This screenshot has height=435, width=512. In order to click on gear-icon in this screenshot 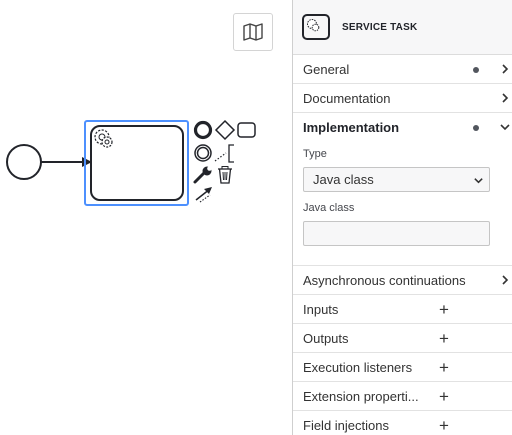, I will do `click(313, 25)`.